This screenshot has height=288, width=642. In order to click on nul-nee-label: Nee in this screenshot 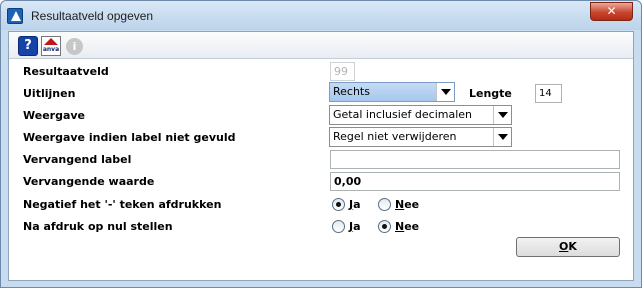, I will do `click(407, 226)`.